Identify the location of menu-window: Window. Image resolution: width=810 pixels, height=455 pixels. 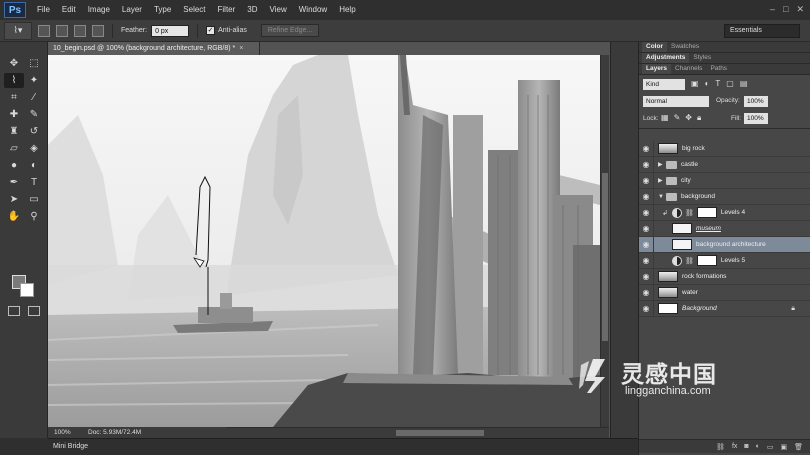
(313, 10).